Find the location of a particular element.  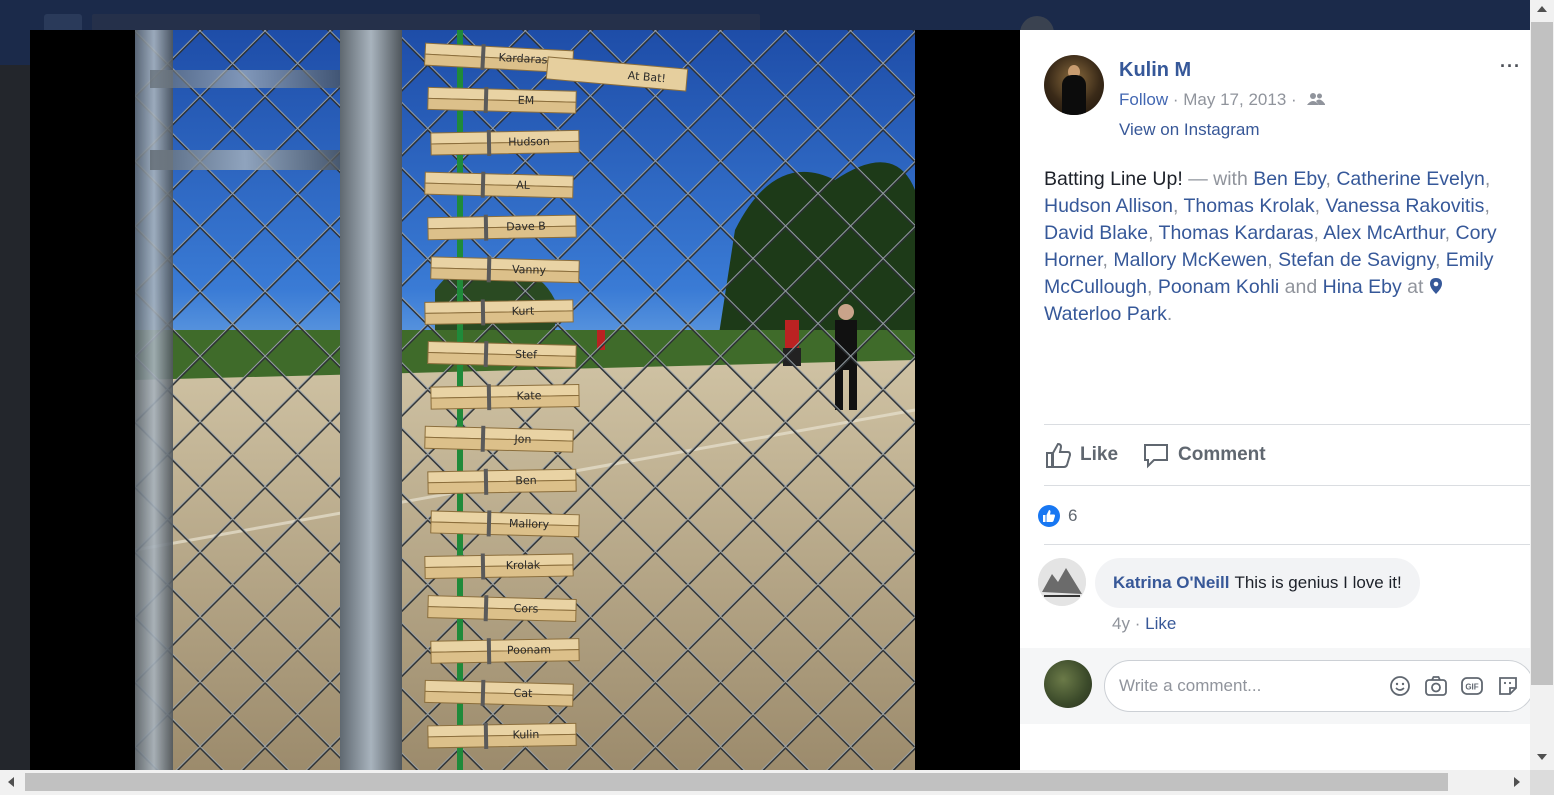

tagged-friend-link: Hudson Allison is located at coordinates (1108, 206).